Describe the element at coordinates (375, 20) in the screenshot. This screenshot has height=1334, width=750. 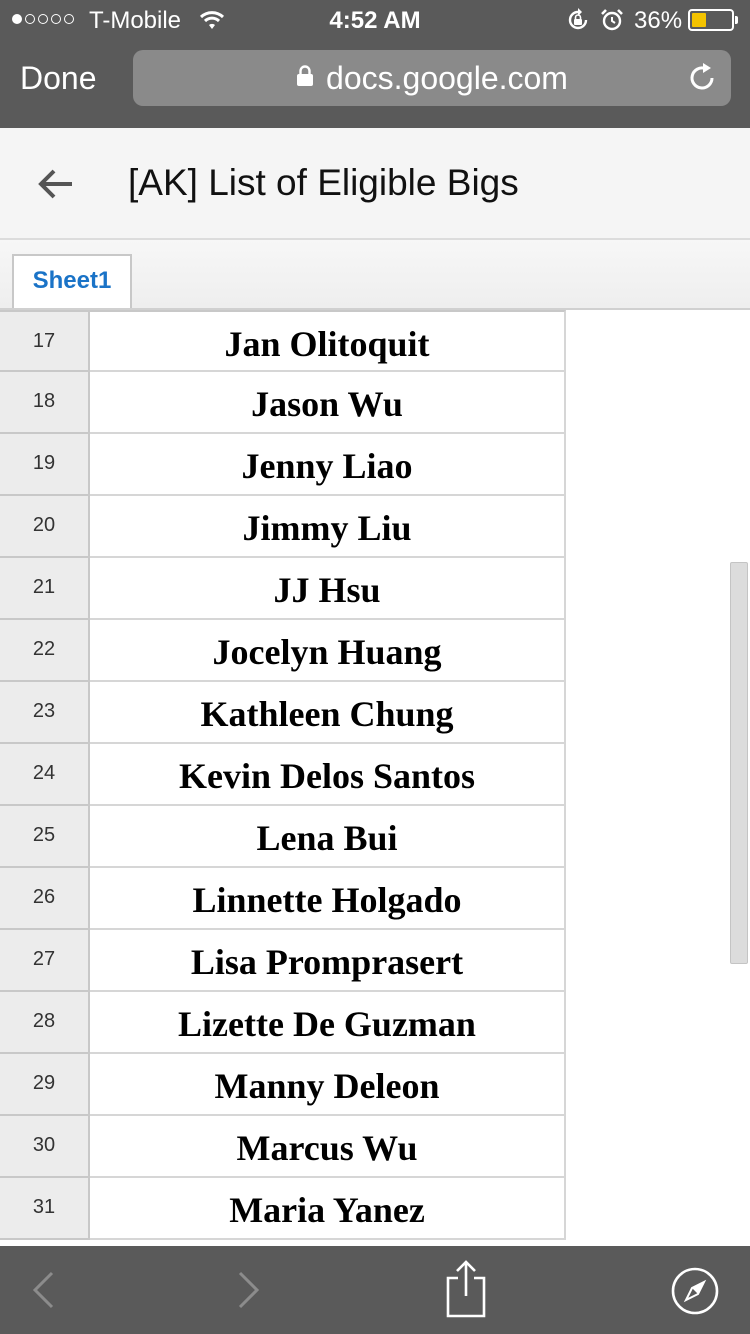
I see `status-bar: T-Mobile 4:52 AM 36%` at that location.